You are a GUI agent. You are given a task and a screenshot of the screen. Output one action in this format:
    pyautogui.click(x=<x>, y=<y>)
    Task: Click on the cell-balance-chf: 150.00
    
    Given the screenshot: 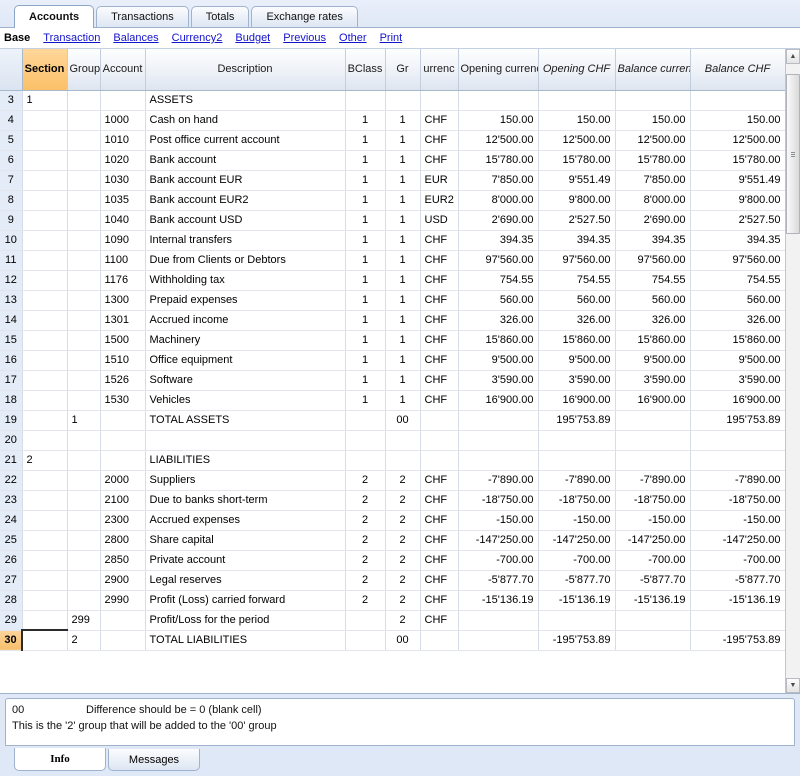 What is the action you would take?
    pyautogui.click(x=737, y=120)
    